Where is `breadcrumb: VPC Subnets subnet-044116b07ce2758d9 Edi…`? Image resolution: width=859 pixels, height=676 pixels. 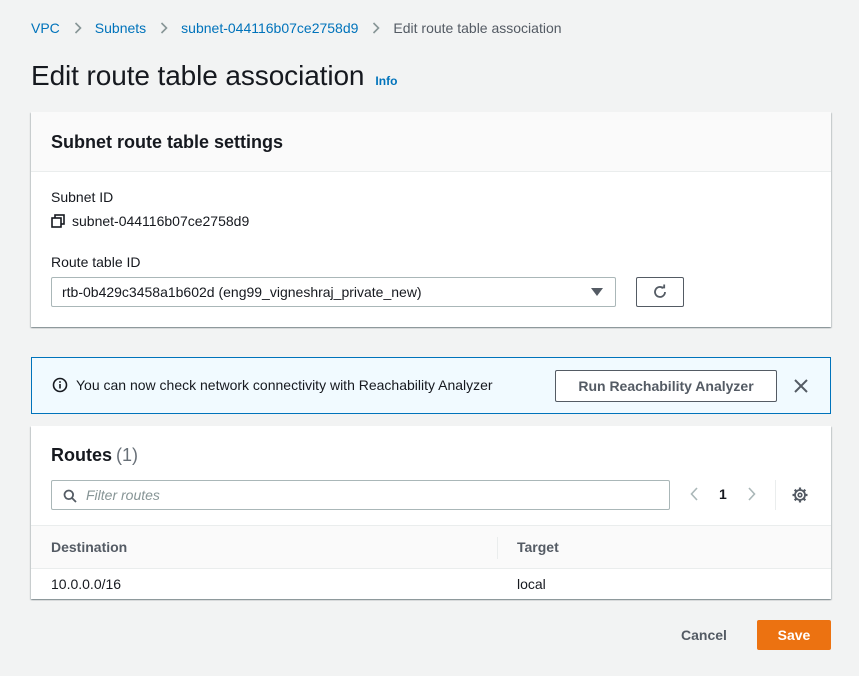 breadcrumb: VPC Subnets subnet-044116b07ce2758d9 Edi… is located at coordinates (296, 28).